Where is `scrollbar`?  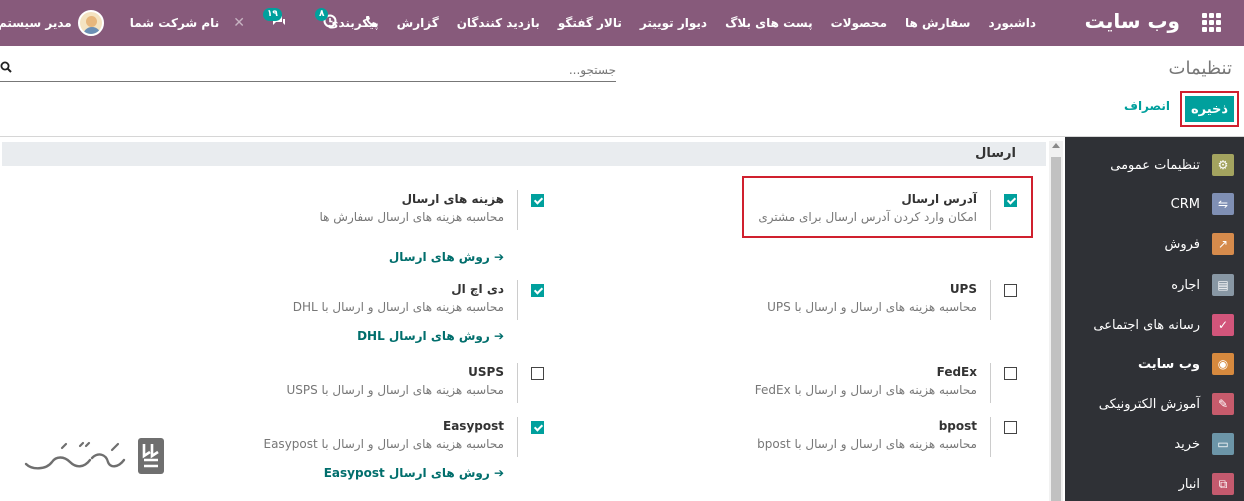
scrollbar is located at coordinates (1056, 321).